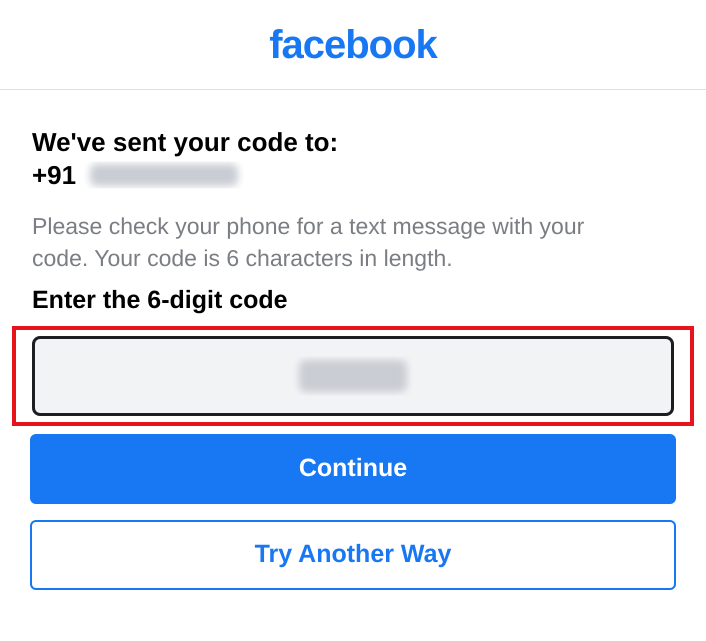 The width and height of the screenshot is (706, 641). What do you see at coordinates (353, 555) in the screenshot?
I see `alternate-button: Try Another Way` at bounding box center [353, 555].